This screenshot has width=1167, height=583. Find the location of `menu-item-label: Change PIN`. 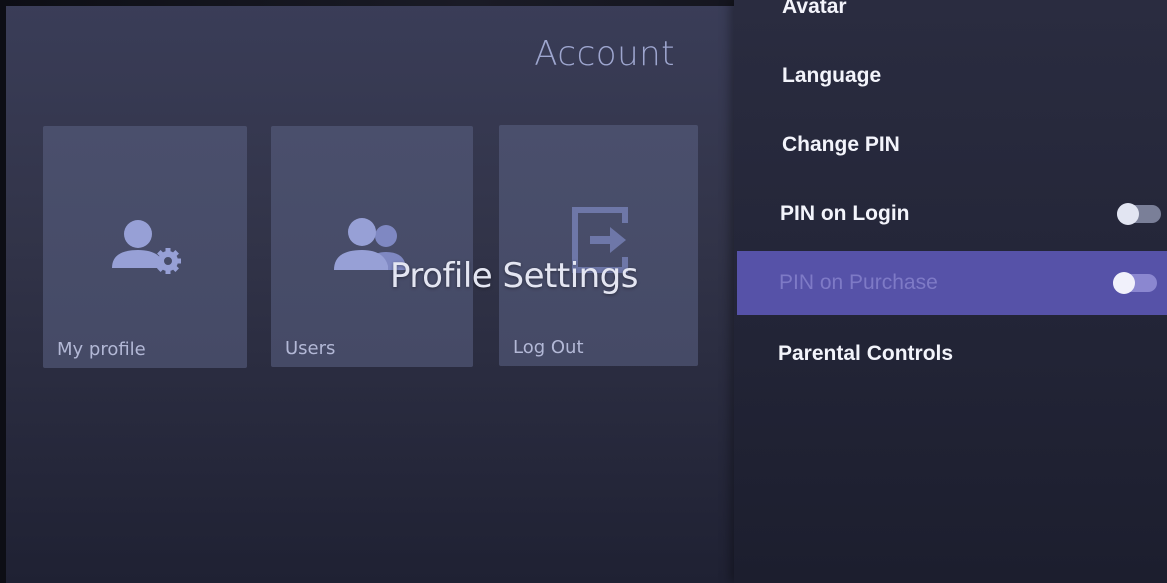

menu-item-label: Change PIN is located at coordinates (841, 144).